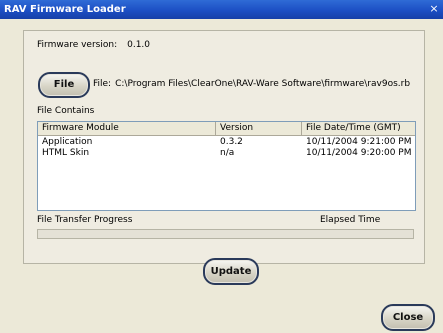  What do you see at coordinates (102, 84) in the screenshot?
I see `file-path-label: File:` at bounding box center [102, 84].